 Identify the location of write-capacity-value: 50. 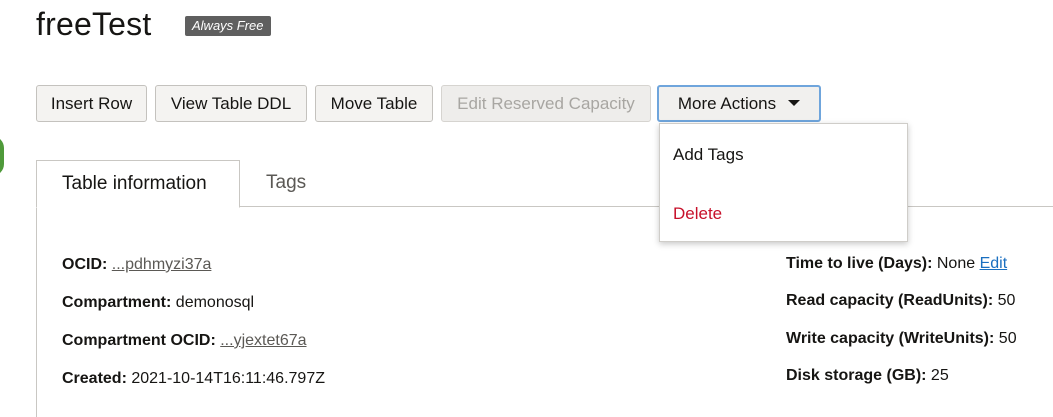
(1007, 338).